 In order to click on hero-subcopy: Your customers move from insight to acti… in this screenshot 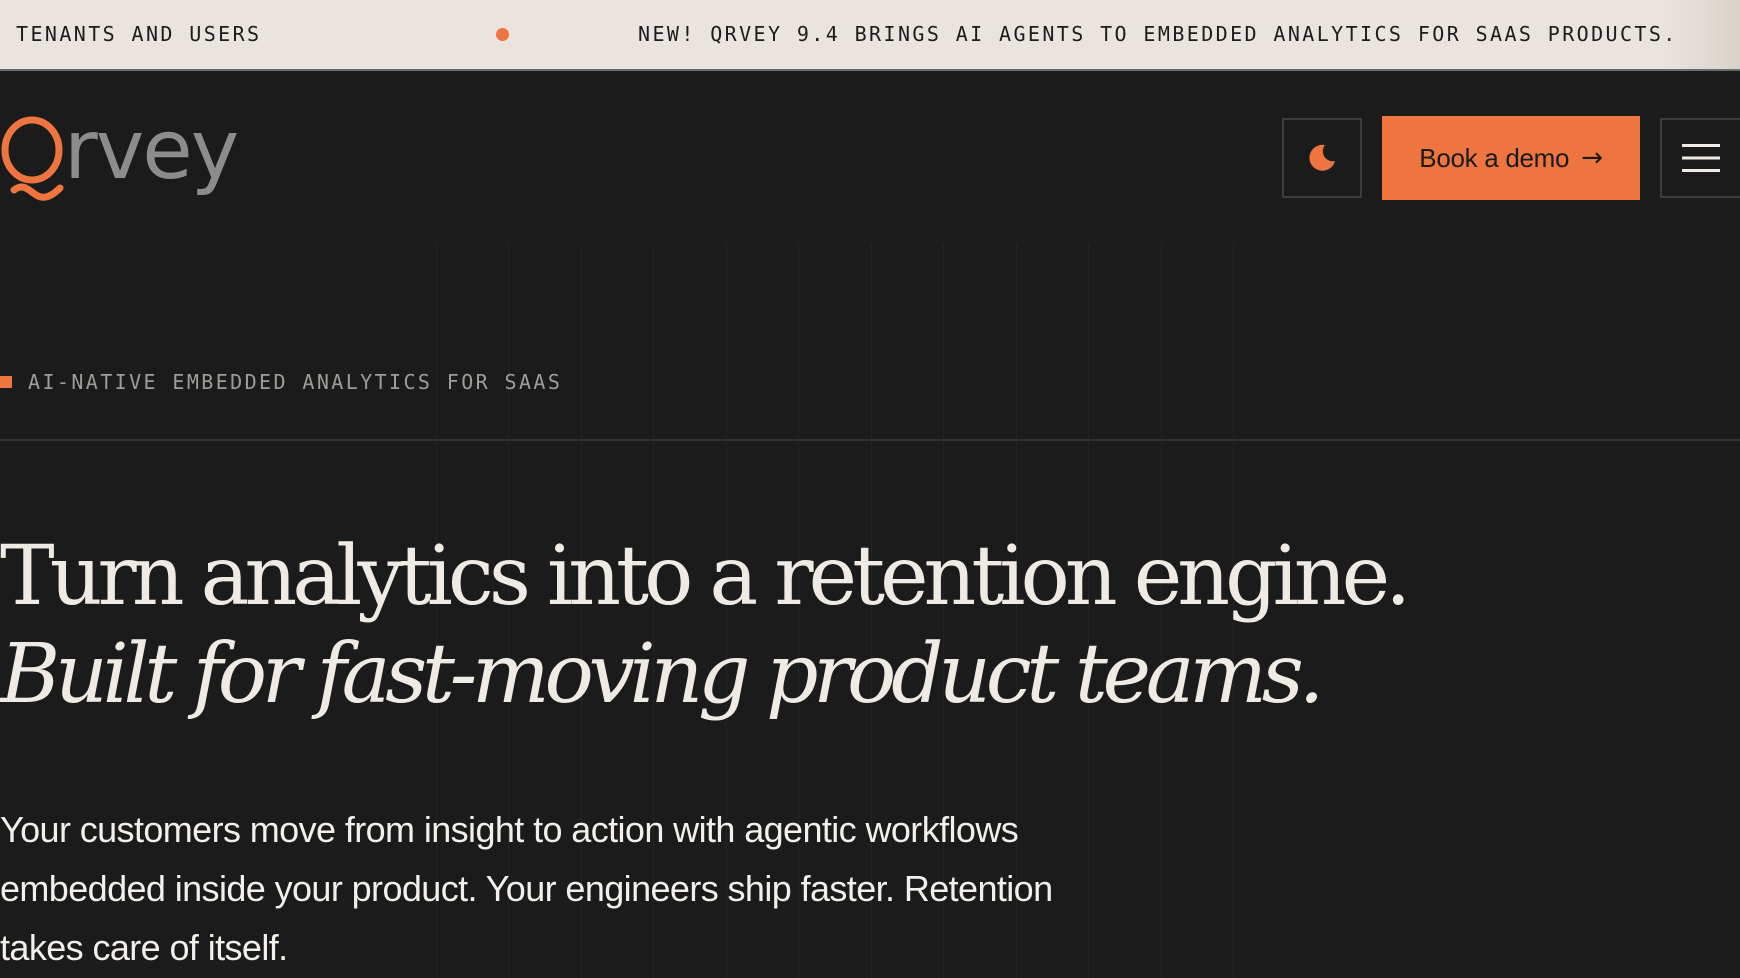, I will do `click(526, 888)`.